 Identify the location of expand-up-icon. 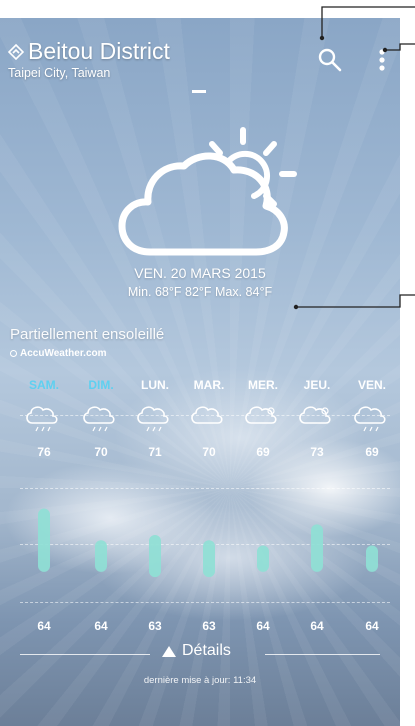
(169, 651).